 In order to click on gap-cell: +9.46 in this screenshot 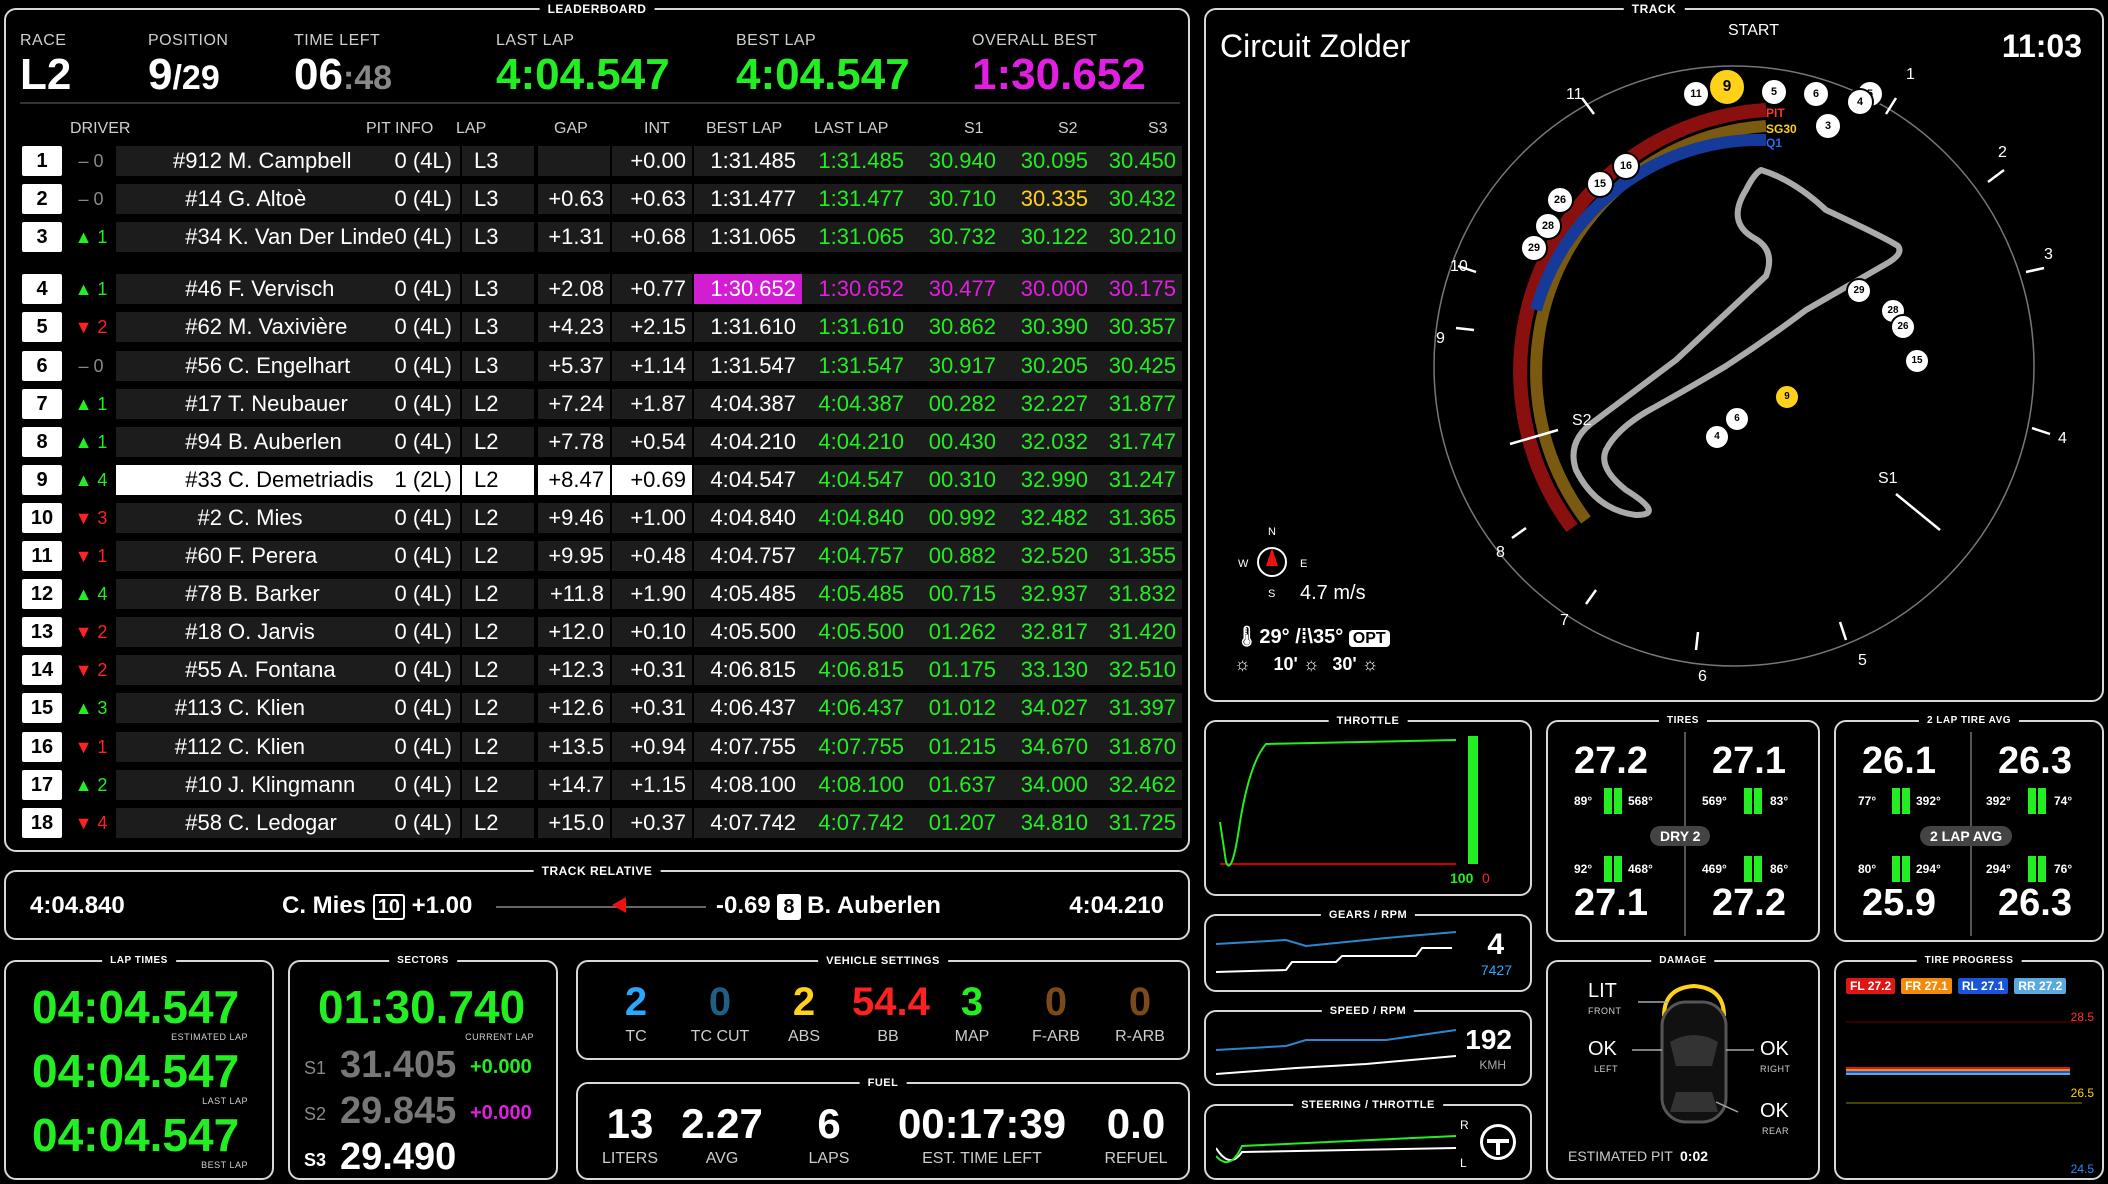, I will do `click(574, 517)`.